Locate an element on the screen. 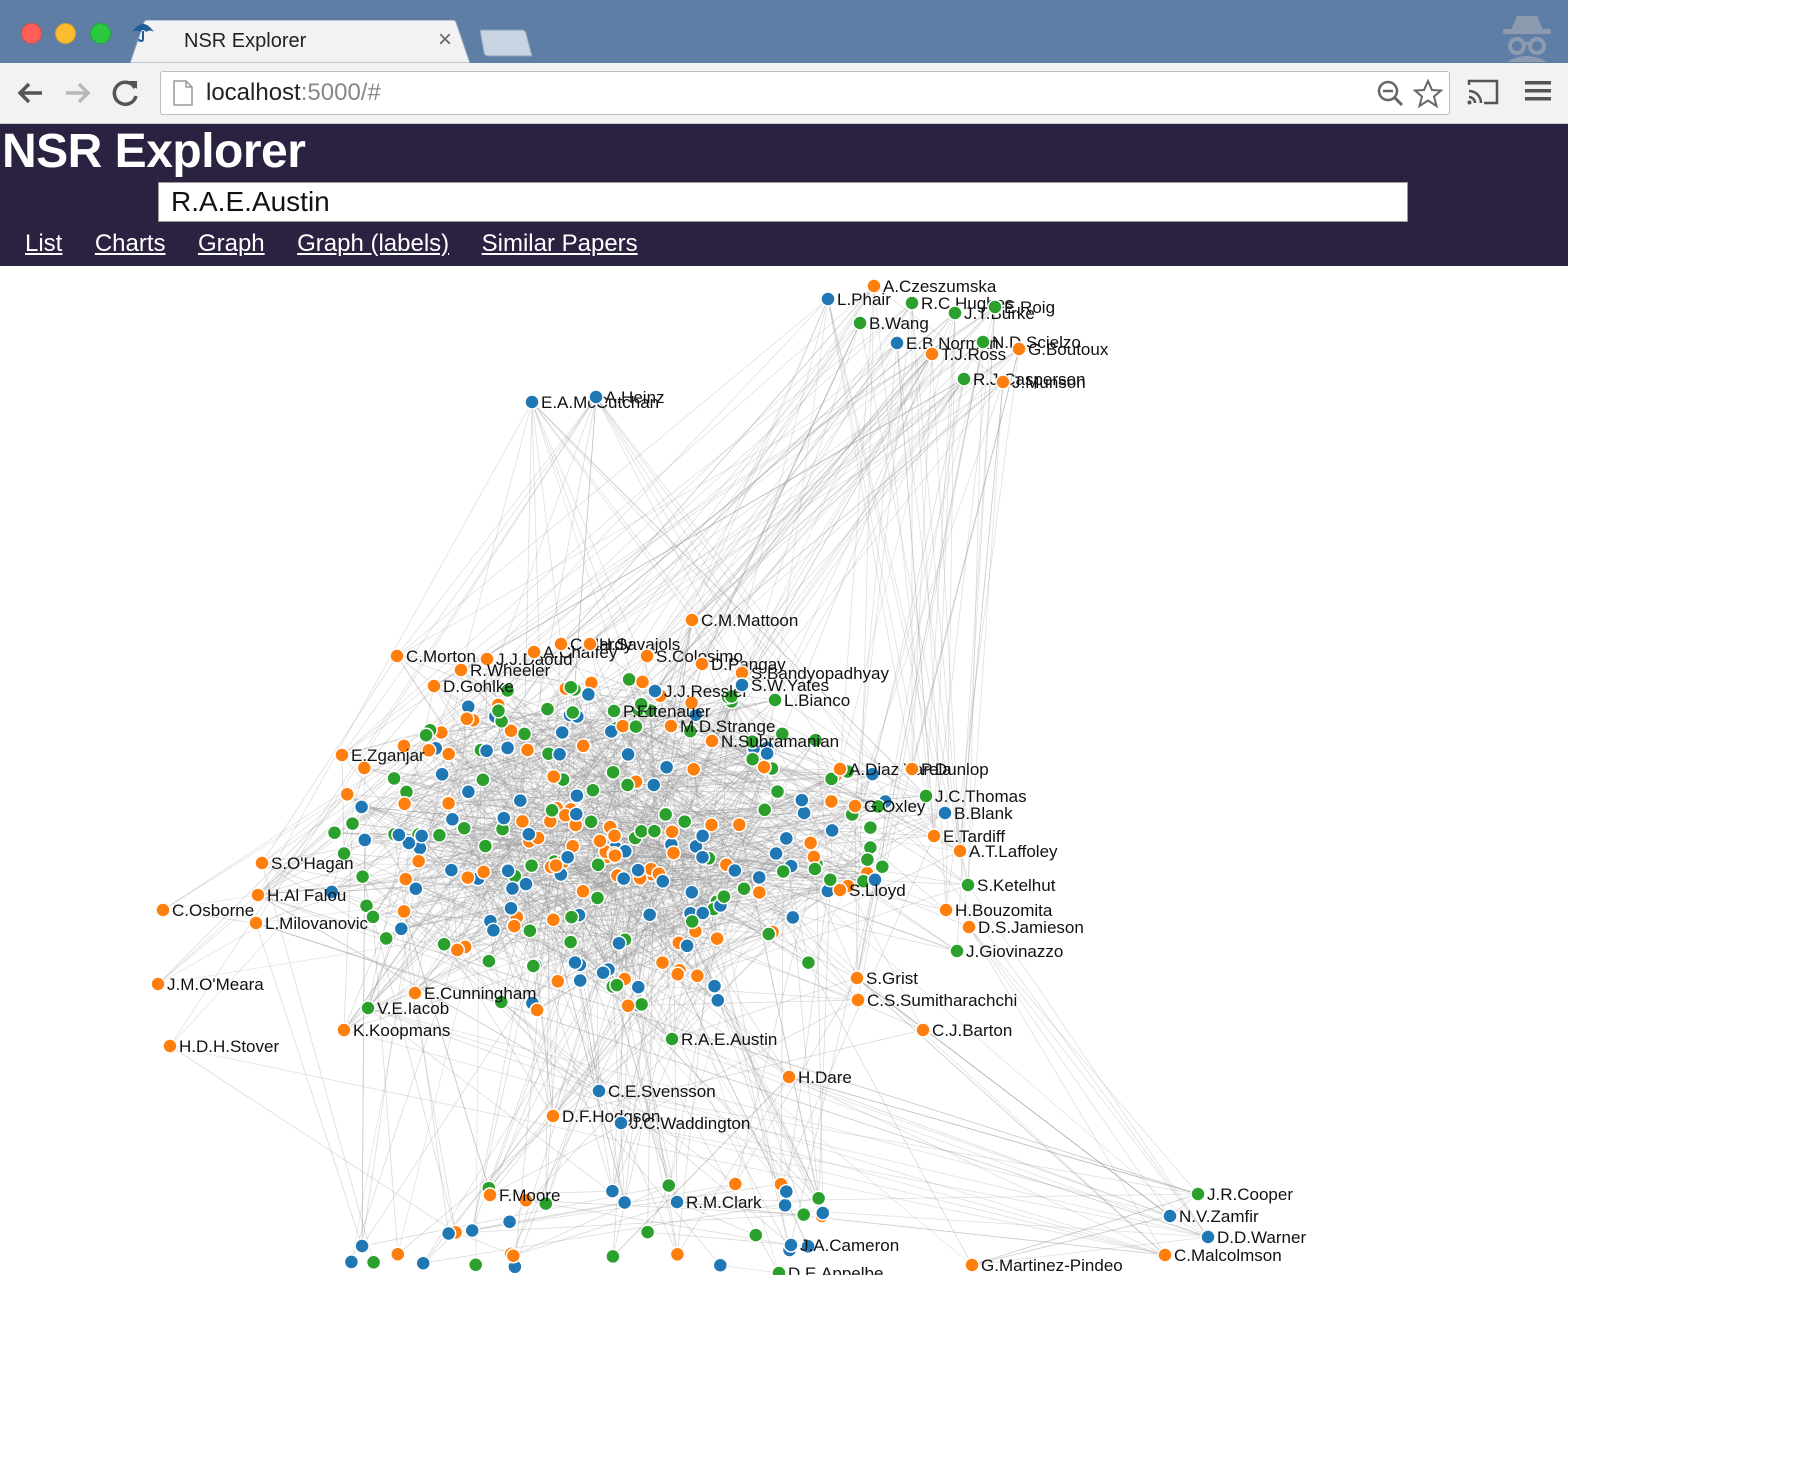 The width and height of the screenshot is (1818, 1478). nav-link-list: List is located at coordinates (43, 243).